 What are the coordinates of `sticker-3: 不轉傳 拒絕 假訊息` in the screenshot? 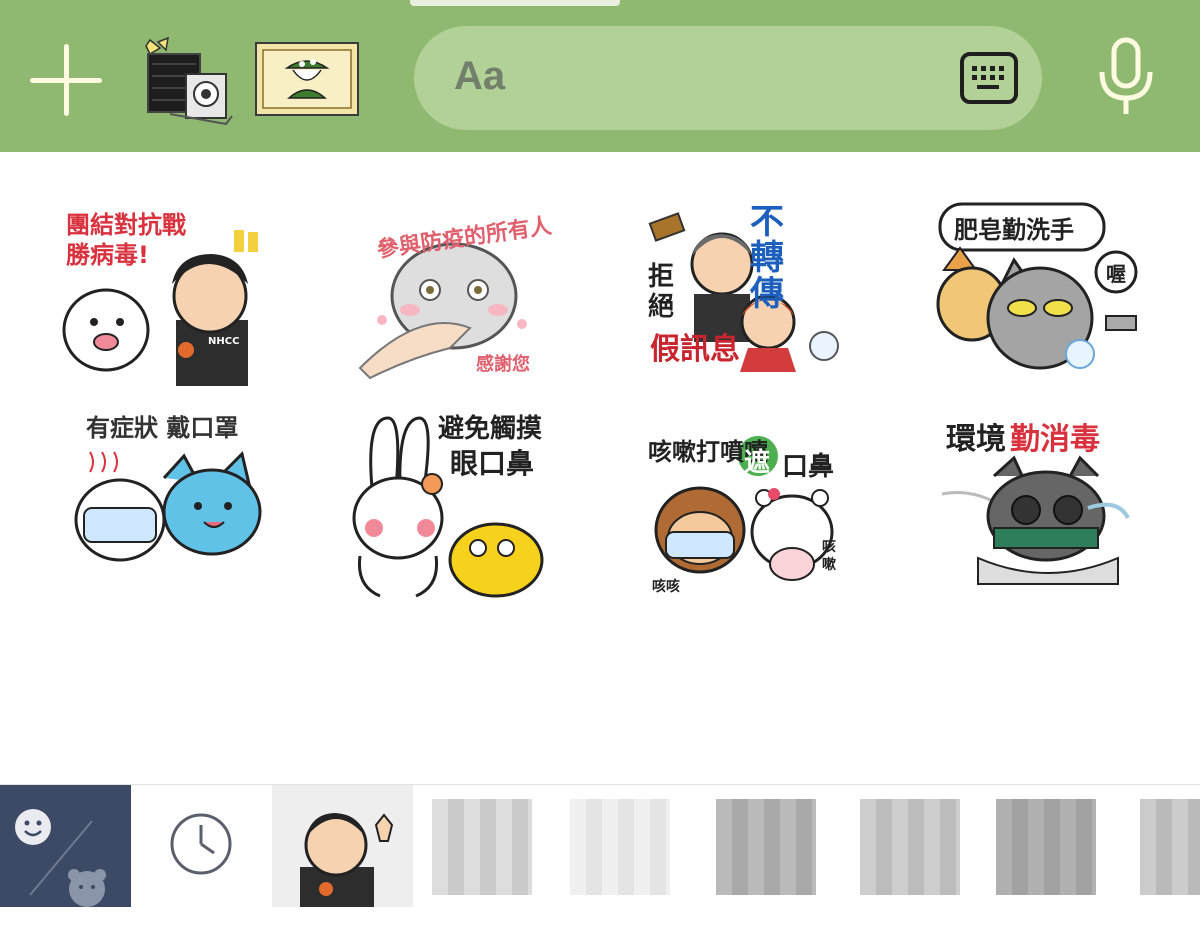 It's located at (748, 295).